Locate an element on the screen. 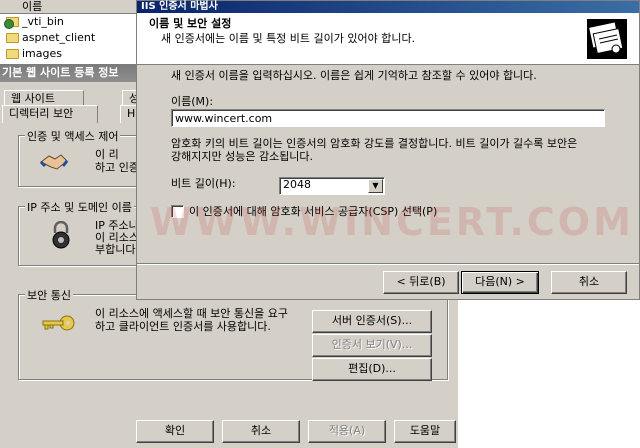 This screenshot has width=640, height=448. back-button: < 뒤로(B) is located at coordinates (421, 282).